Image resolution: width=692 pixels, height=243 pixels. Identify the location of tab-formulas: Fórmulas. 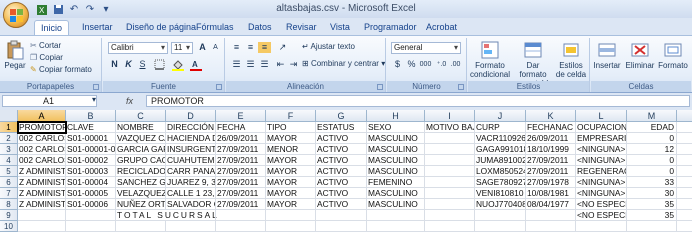
(215, 27).